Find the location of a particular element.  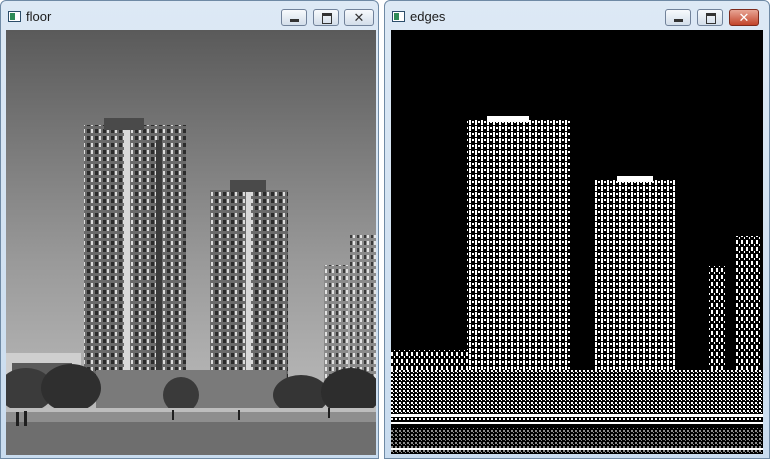

title-bar: floor ✕ is located at coordinates (189, 16).